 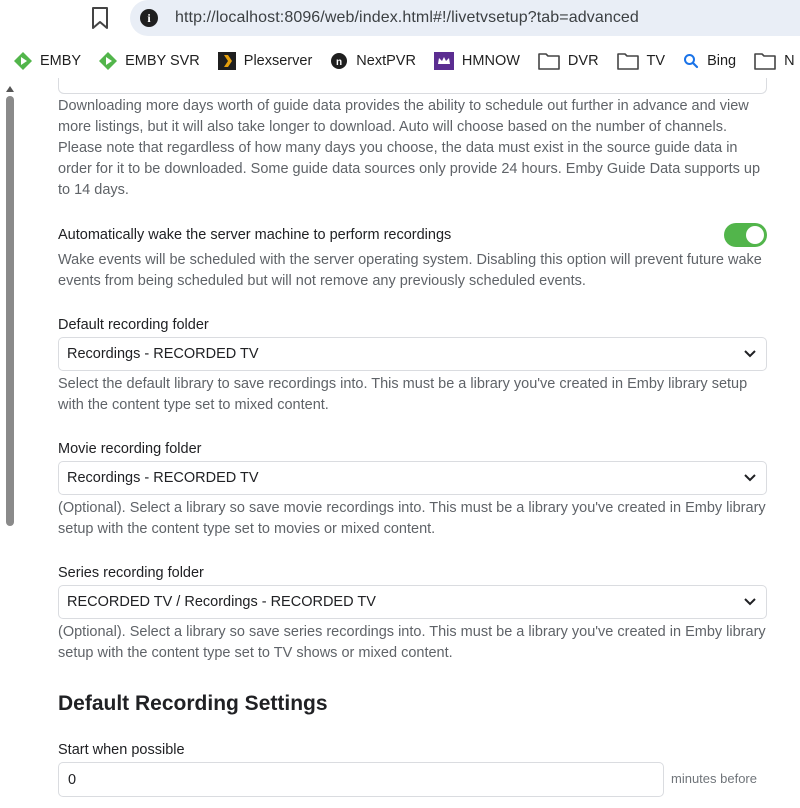 I want to click on wake-toggle, so click(x=745, y=235).